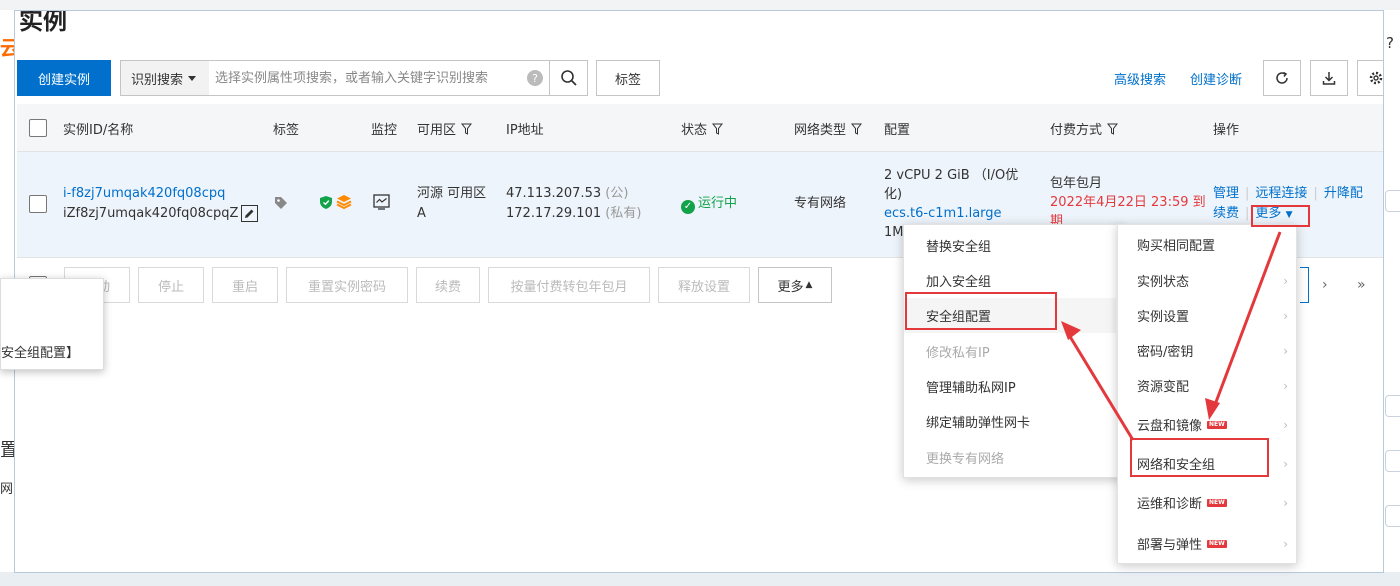  I want to click on batch-stop-button: 停止, so click(171, 285).